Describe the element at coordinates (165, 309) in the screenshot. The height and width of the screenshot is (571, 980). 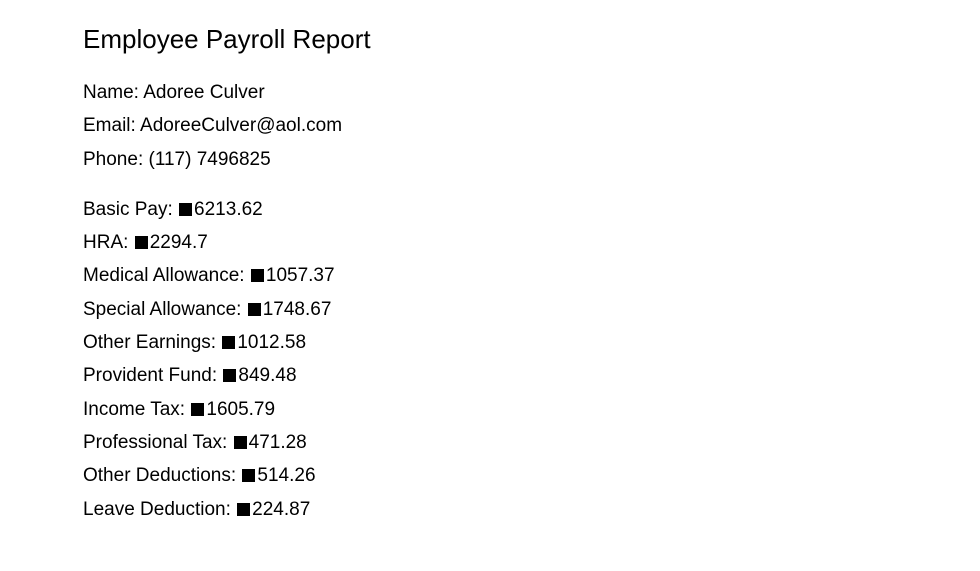
I see `pay-item-label: Special Allowance:` at that location.